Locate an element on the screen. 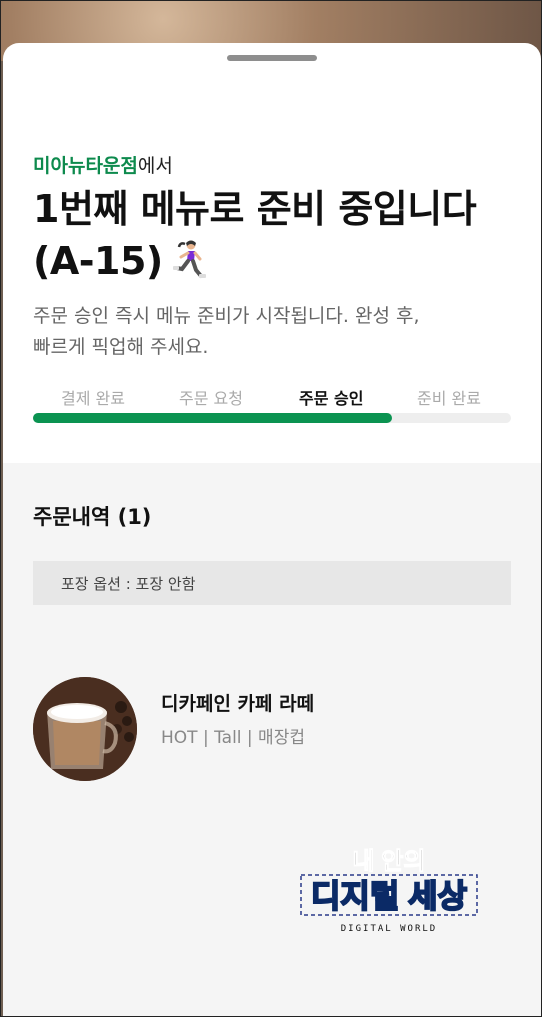  progress-track is located at coordinates (272, 418).